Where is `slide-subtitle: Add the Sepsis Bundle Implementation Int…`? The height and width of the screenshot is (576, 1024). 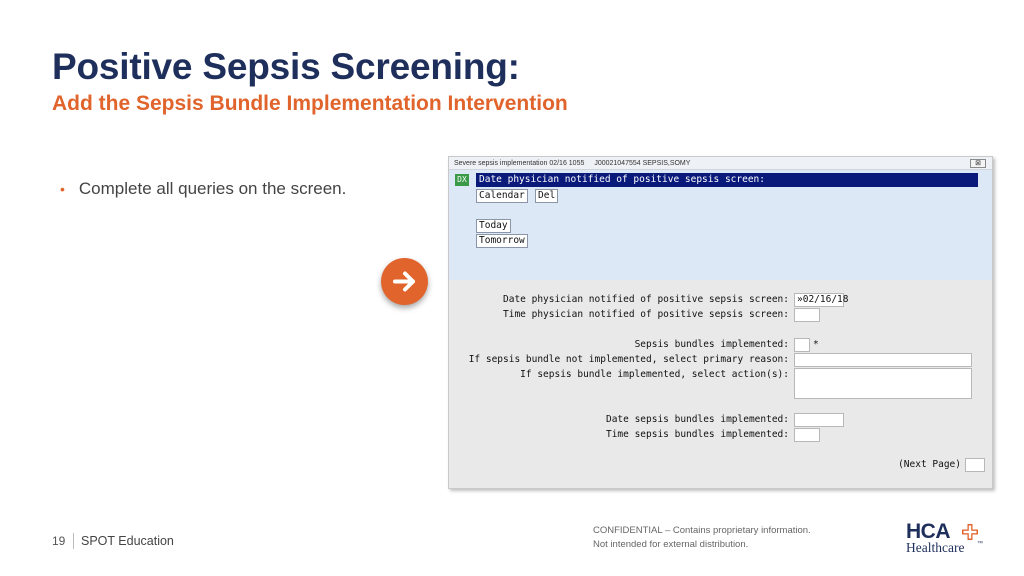 slide-subtitle: Add the Sepsis Bundle Implementation Int… is located at coordinates (310, 103).